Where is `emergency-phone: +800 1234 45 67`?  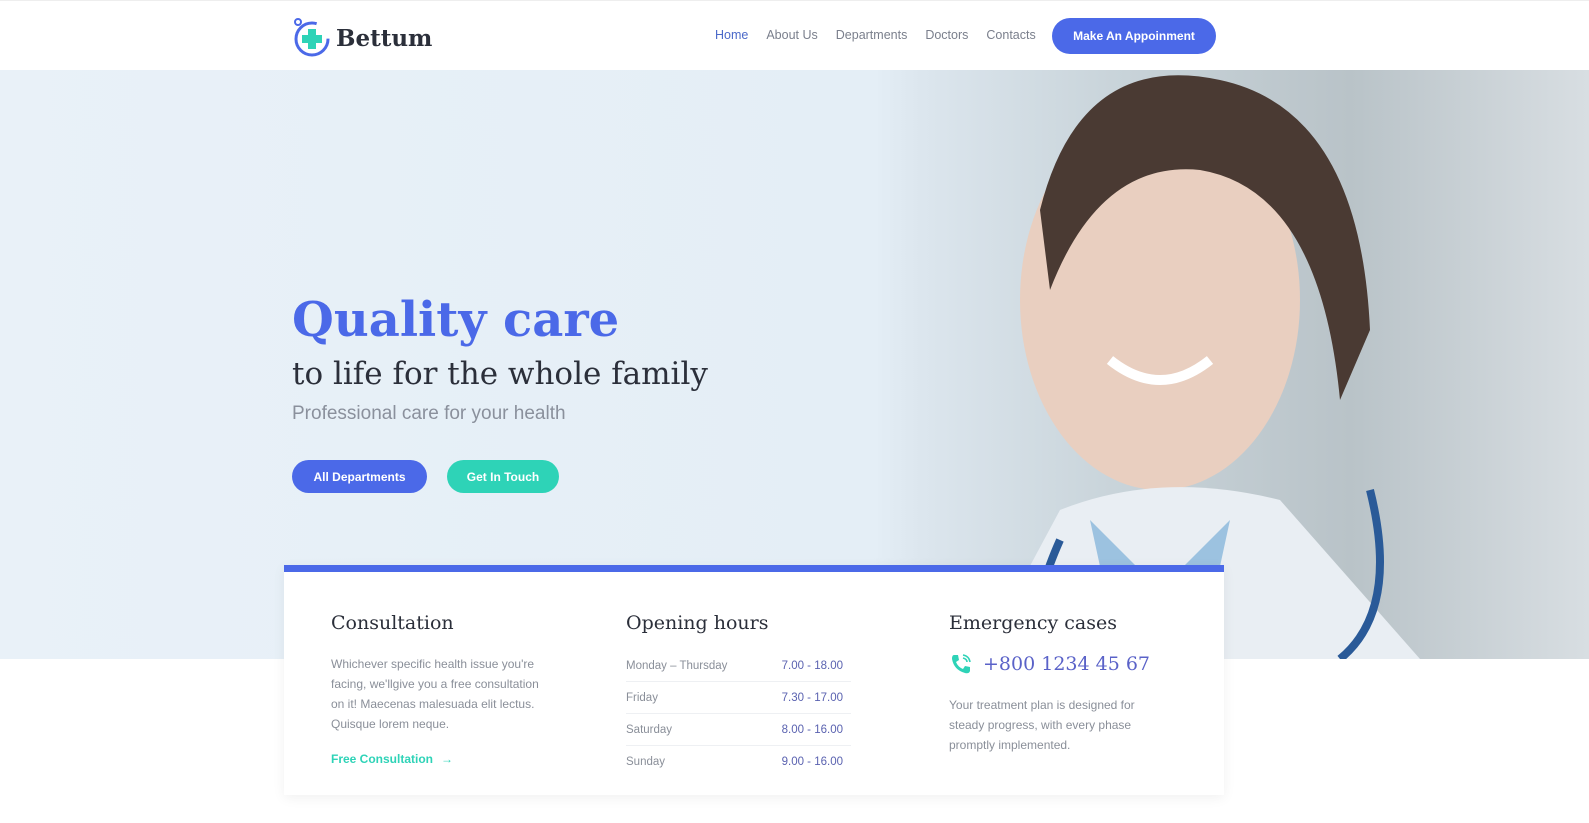 emergency-phone: +800 1234 45 67 is located at coordinates (1049, 664).